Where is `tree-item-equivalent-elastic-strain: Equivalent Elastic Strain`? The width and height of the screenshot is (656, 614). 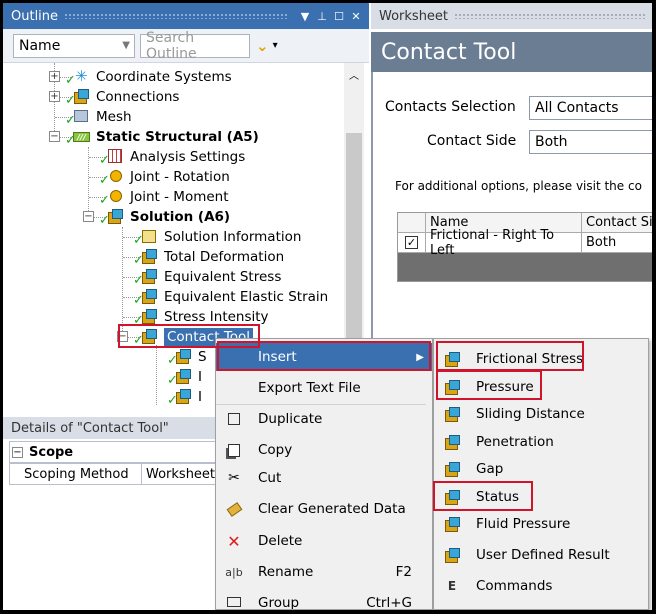
tree-item-equivalent-elastic-strain: Equivalent Elastic Strain is located at coordinates (234, 297).